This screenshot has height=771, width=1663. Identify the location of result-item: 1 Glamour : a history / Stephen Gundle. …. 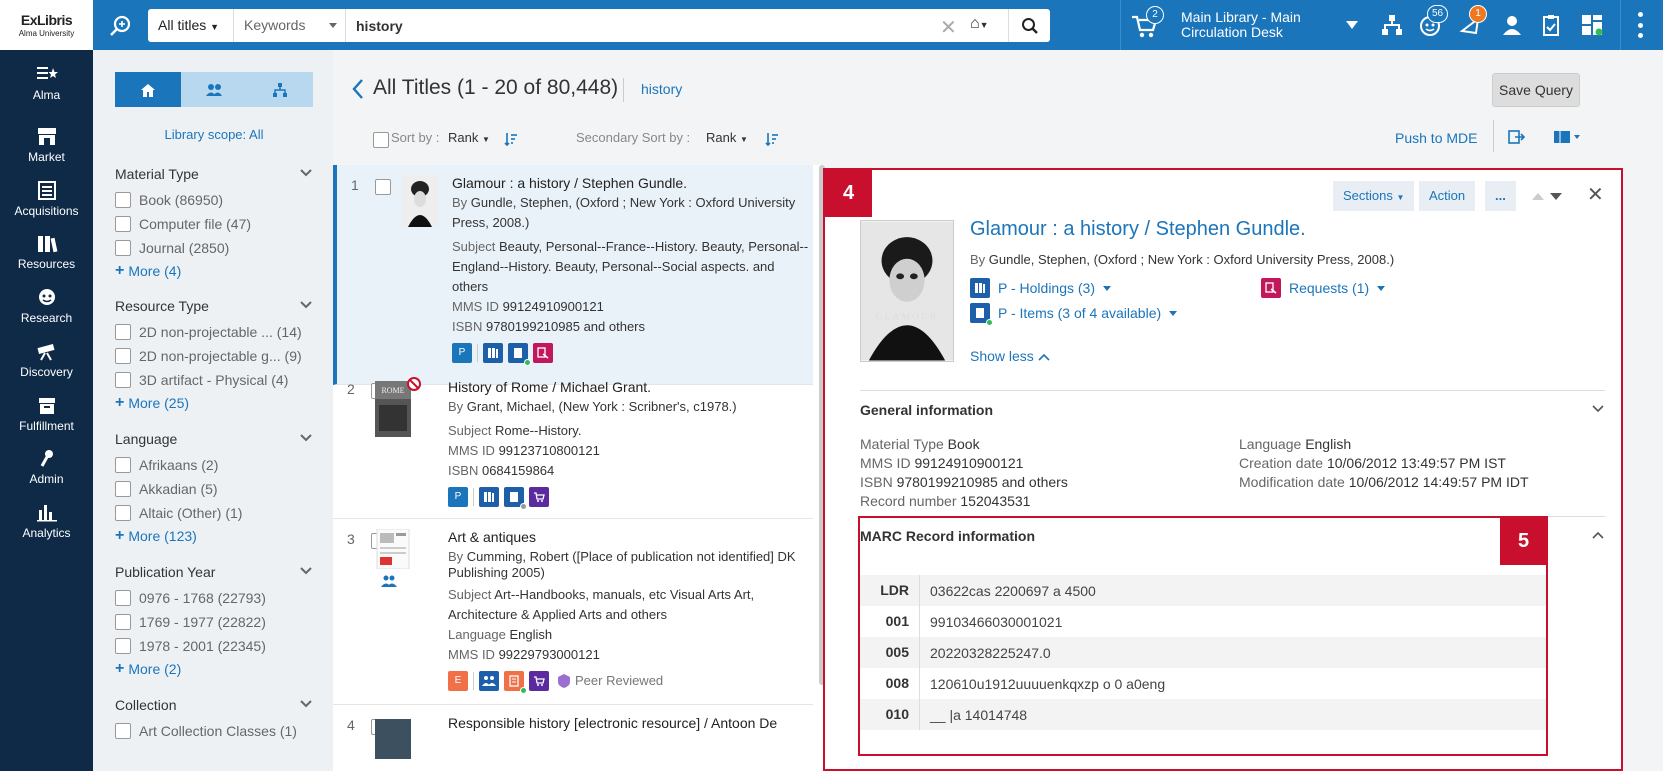
(573, 275).